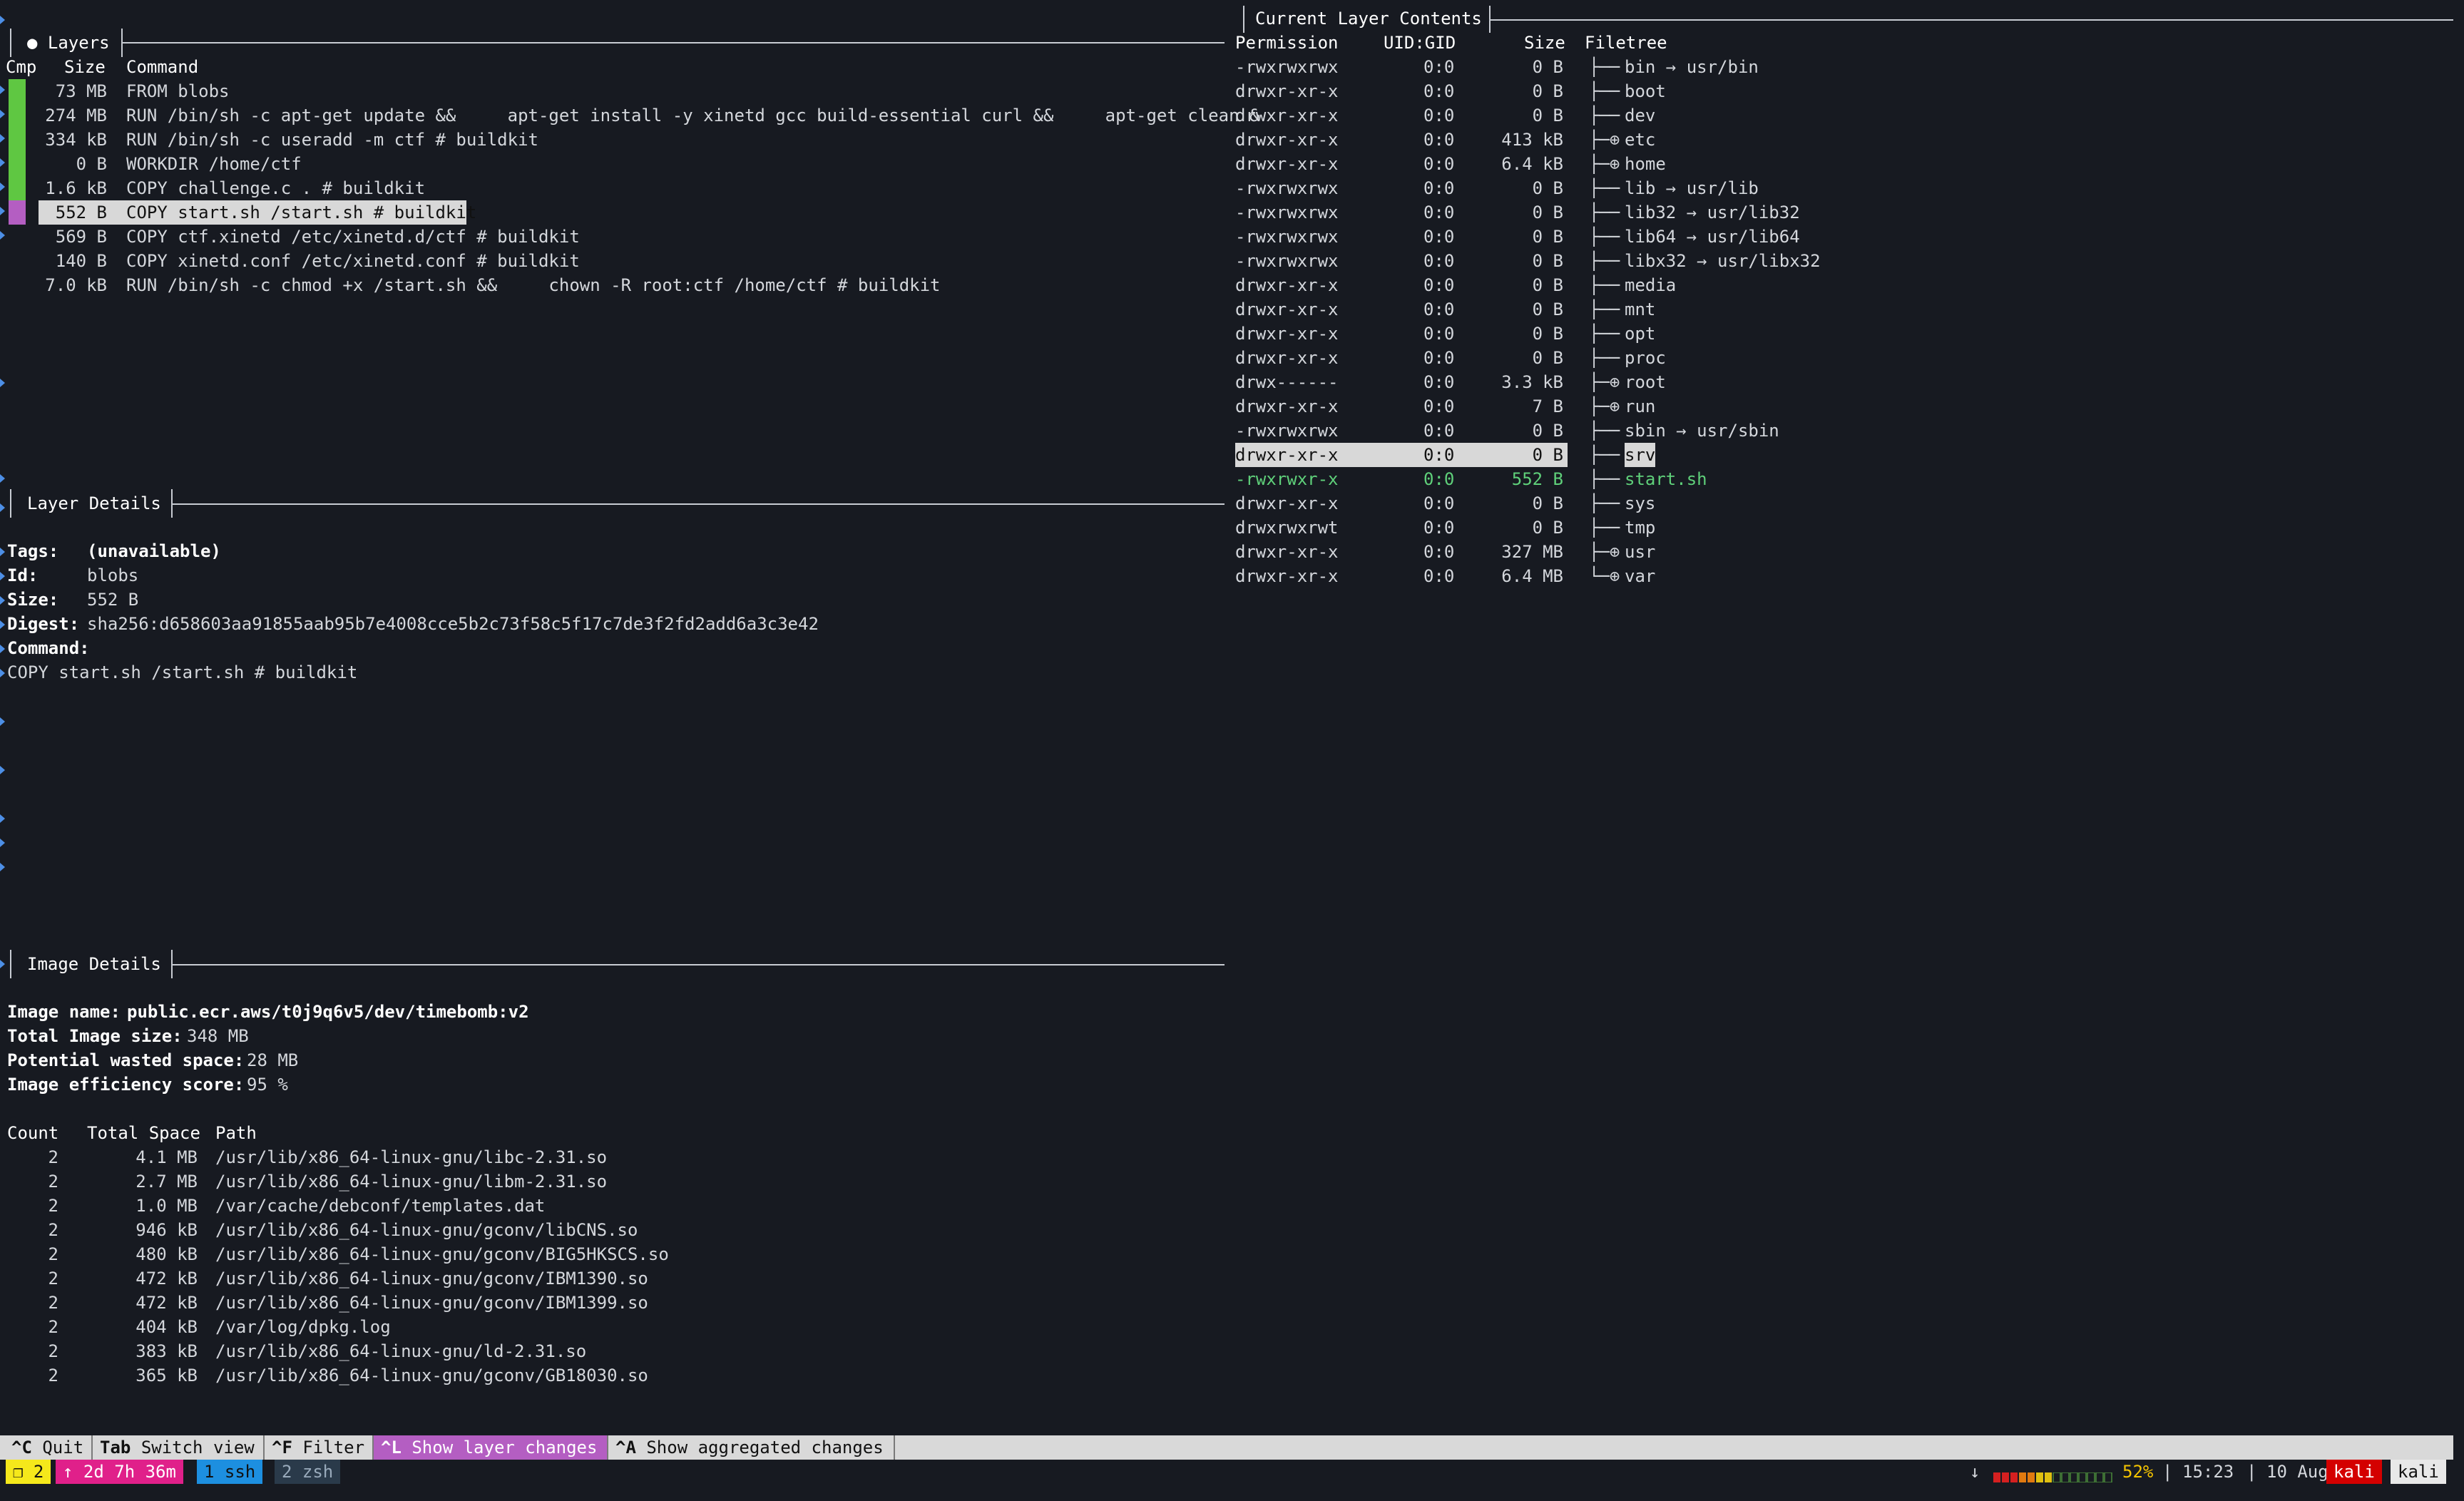 Image resolution: width=2464 pixels, height=1501 pixels. Describe the element at coordinates (1842, 382) in the screenshot. I see `filetree-row: drwx------ 0:0 3.3 kB ├─⊕ root` at that location.